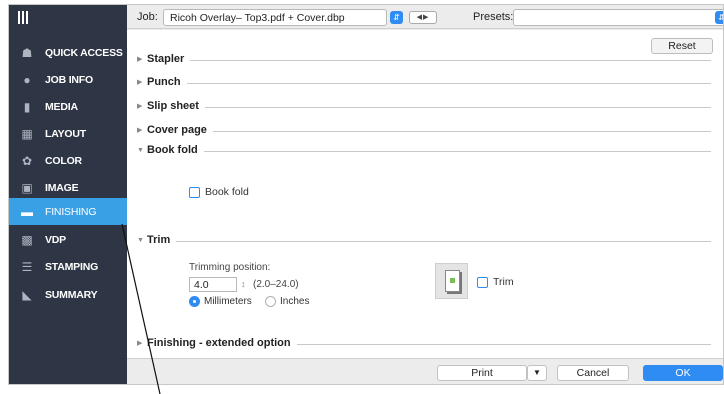 The image size is (724, 394). I want to click on trimming-position-input: 4.0, so click(213, 284).